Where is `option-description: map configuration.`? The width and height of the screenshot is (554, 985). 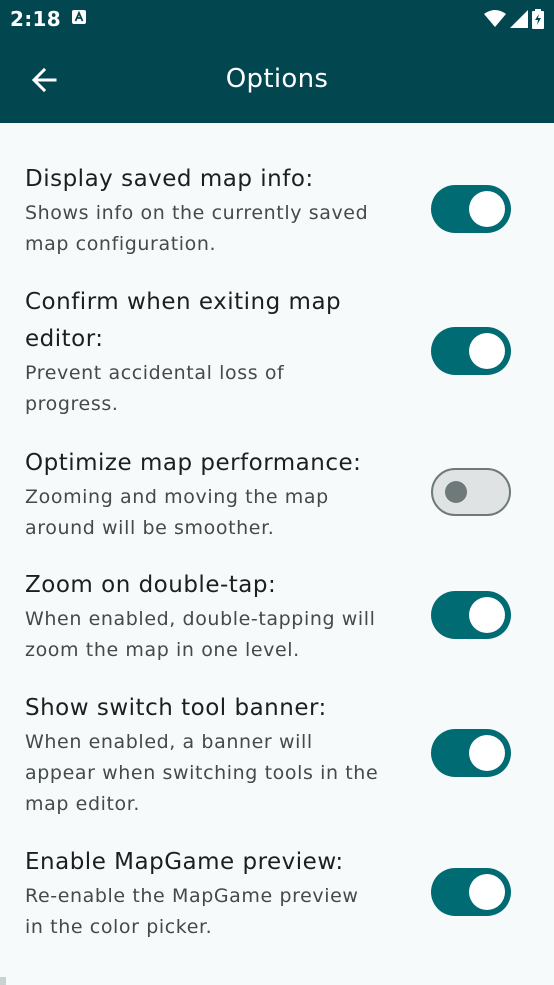 option-description: map configuration. is located at coordinates (121, 244).